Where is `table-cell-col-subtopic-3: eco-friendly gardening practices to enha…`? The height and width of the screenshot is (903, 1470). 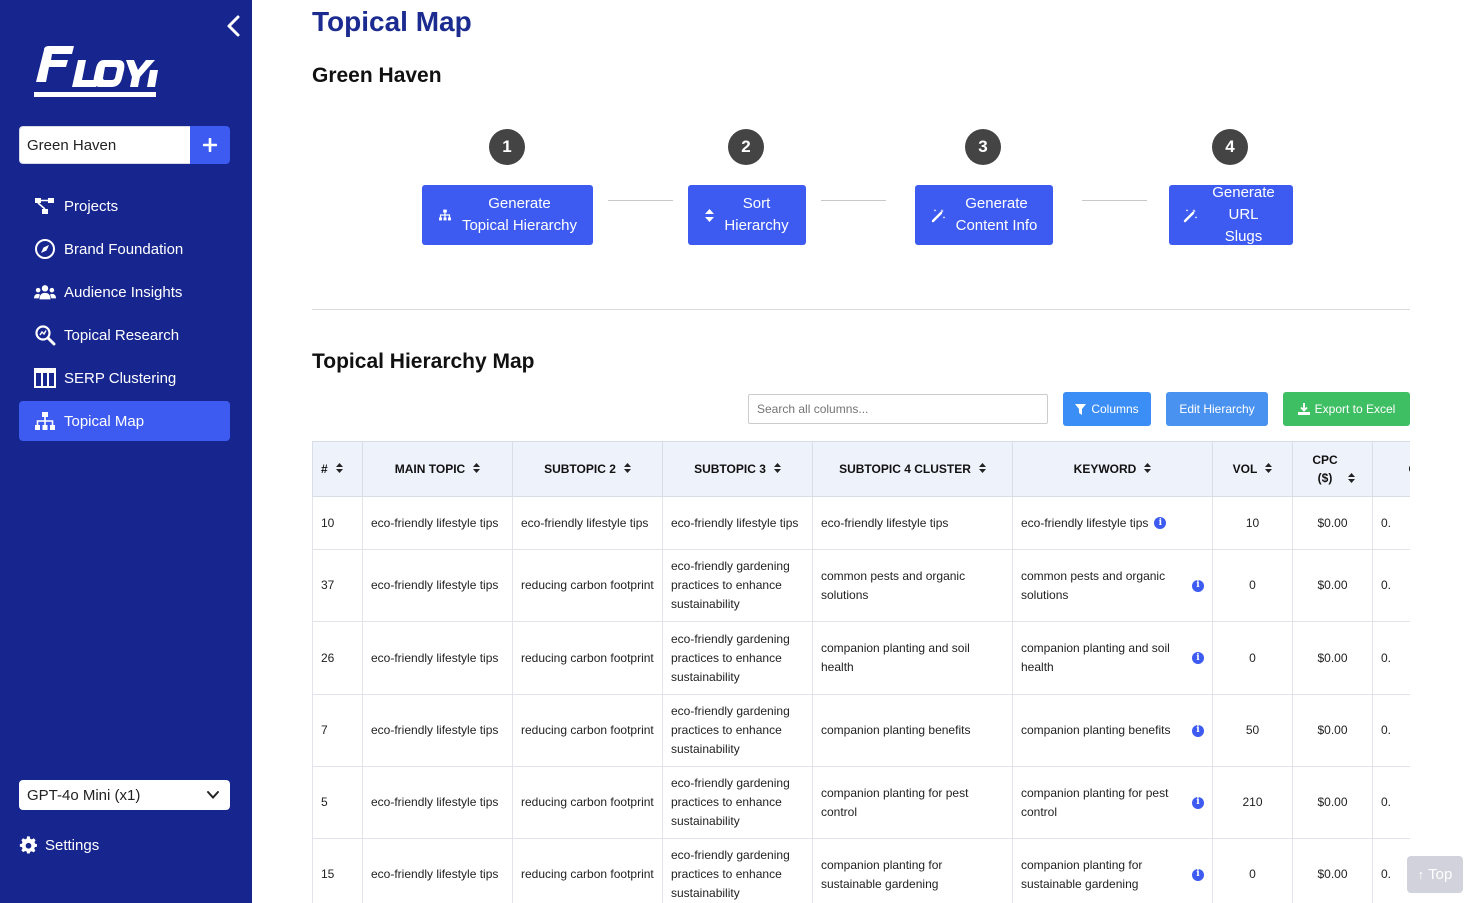 table-cell-col-subtopic-3: eco-friendly gardening practices to enha… is located at coordinates (737, 802).